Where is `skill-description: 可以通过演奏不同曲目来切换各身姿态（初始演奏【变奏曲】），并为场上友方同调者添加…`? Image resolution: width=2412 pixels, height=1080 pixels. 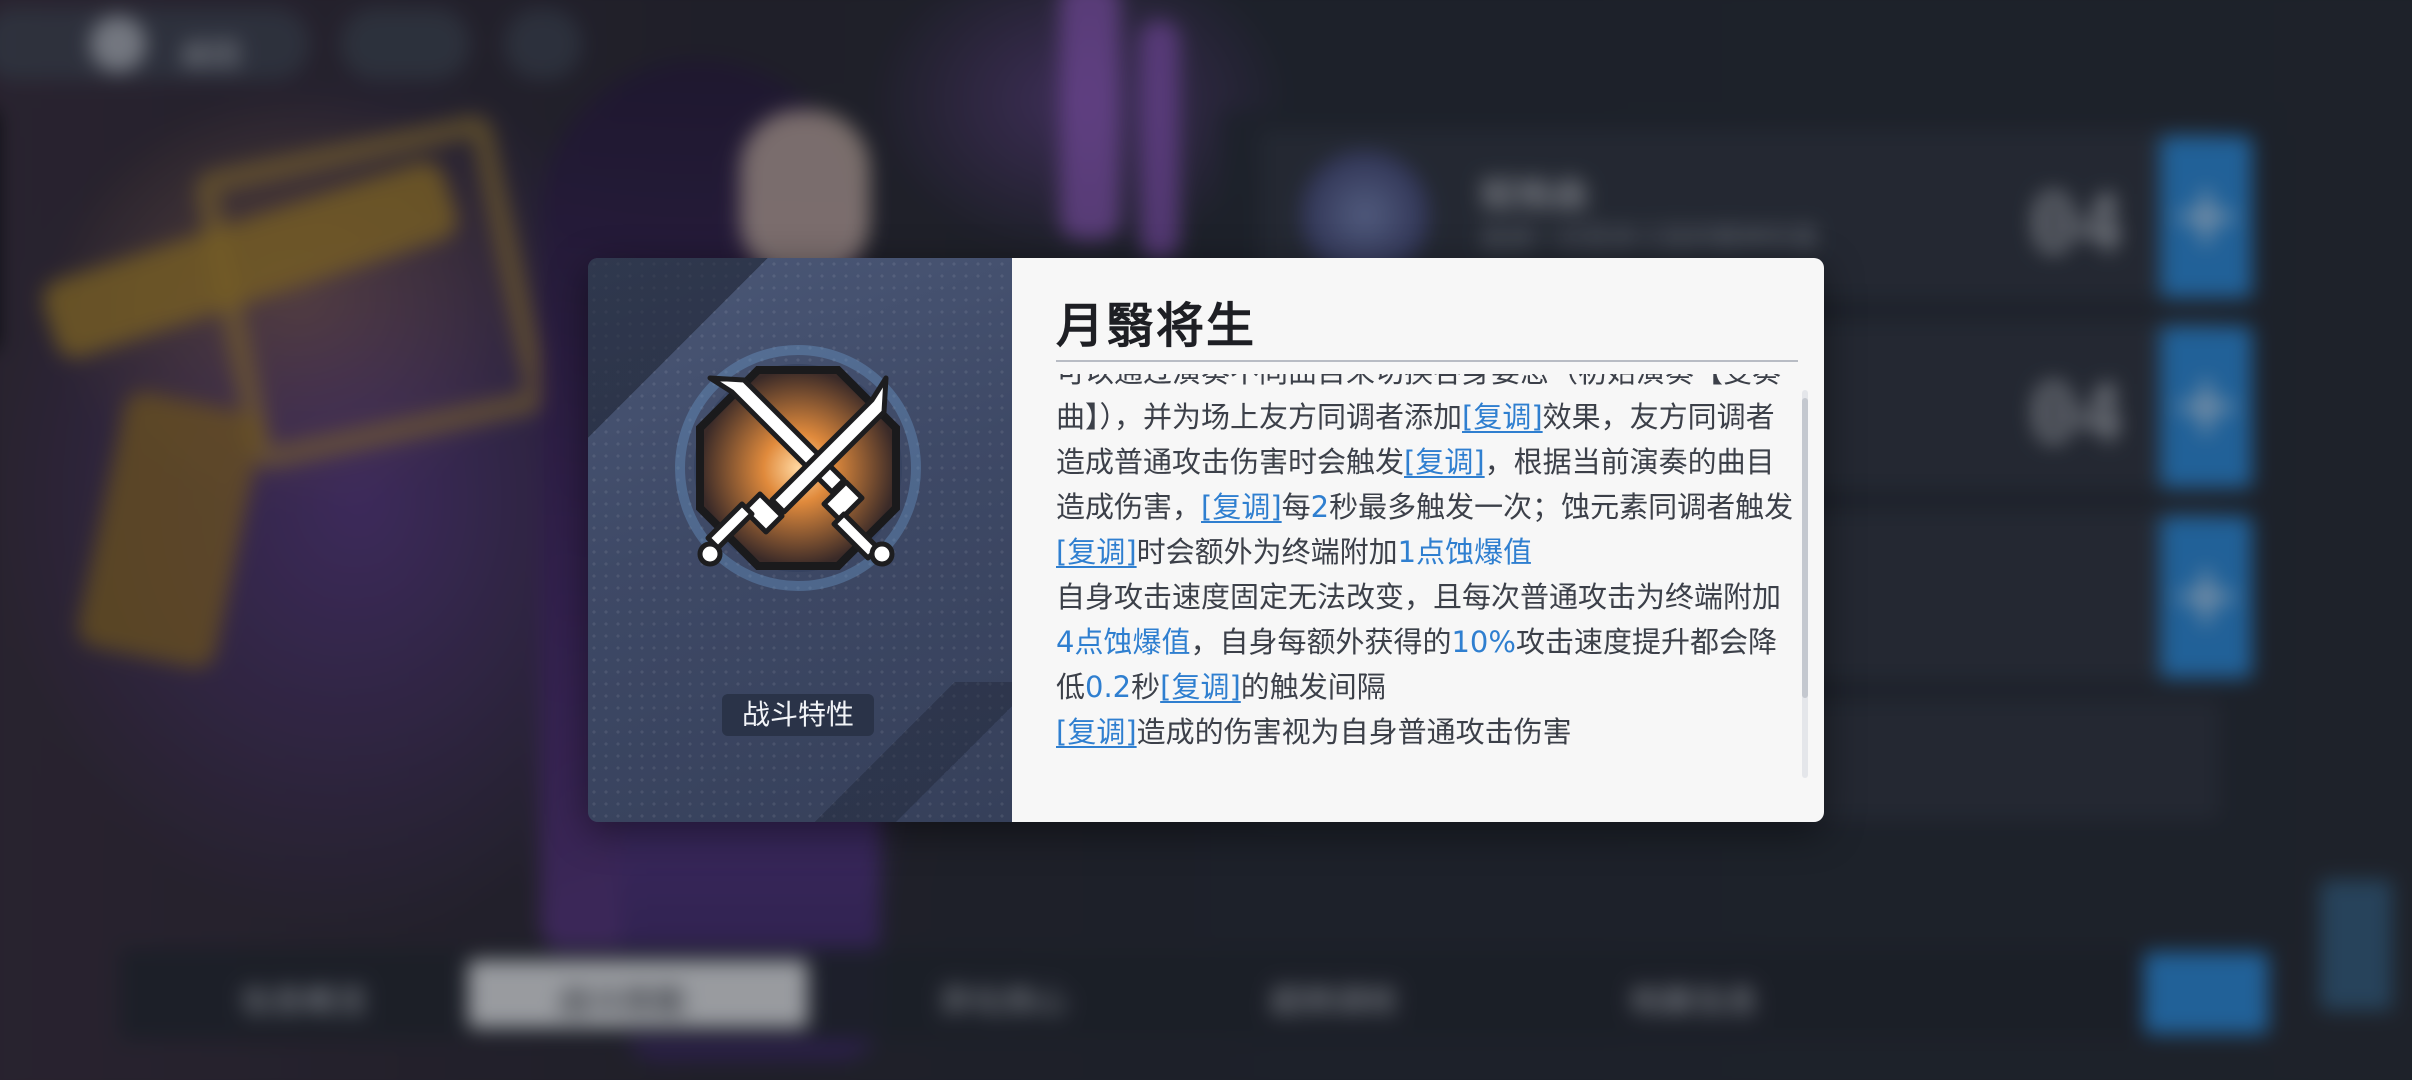
skill-description: 可以通过演奏不同曲目来切换各身姿态（初始演奏【变奏曲】），并为场上友方同调者添加… is located at coordinates (1426, 564).